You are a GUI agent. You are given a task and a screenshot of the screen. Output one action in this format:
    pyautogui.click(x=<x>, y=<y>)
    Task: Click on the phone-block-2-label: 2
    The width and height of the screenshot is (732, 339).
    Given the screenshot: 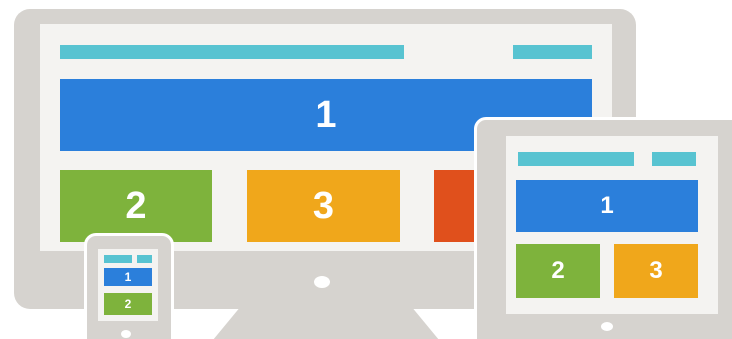 What is the action you would take?
    pyautogui.click(x=128, y=304)
    